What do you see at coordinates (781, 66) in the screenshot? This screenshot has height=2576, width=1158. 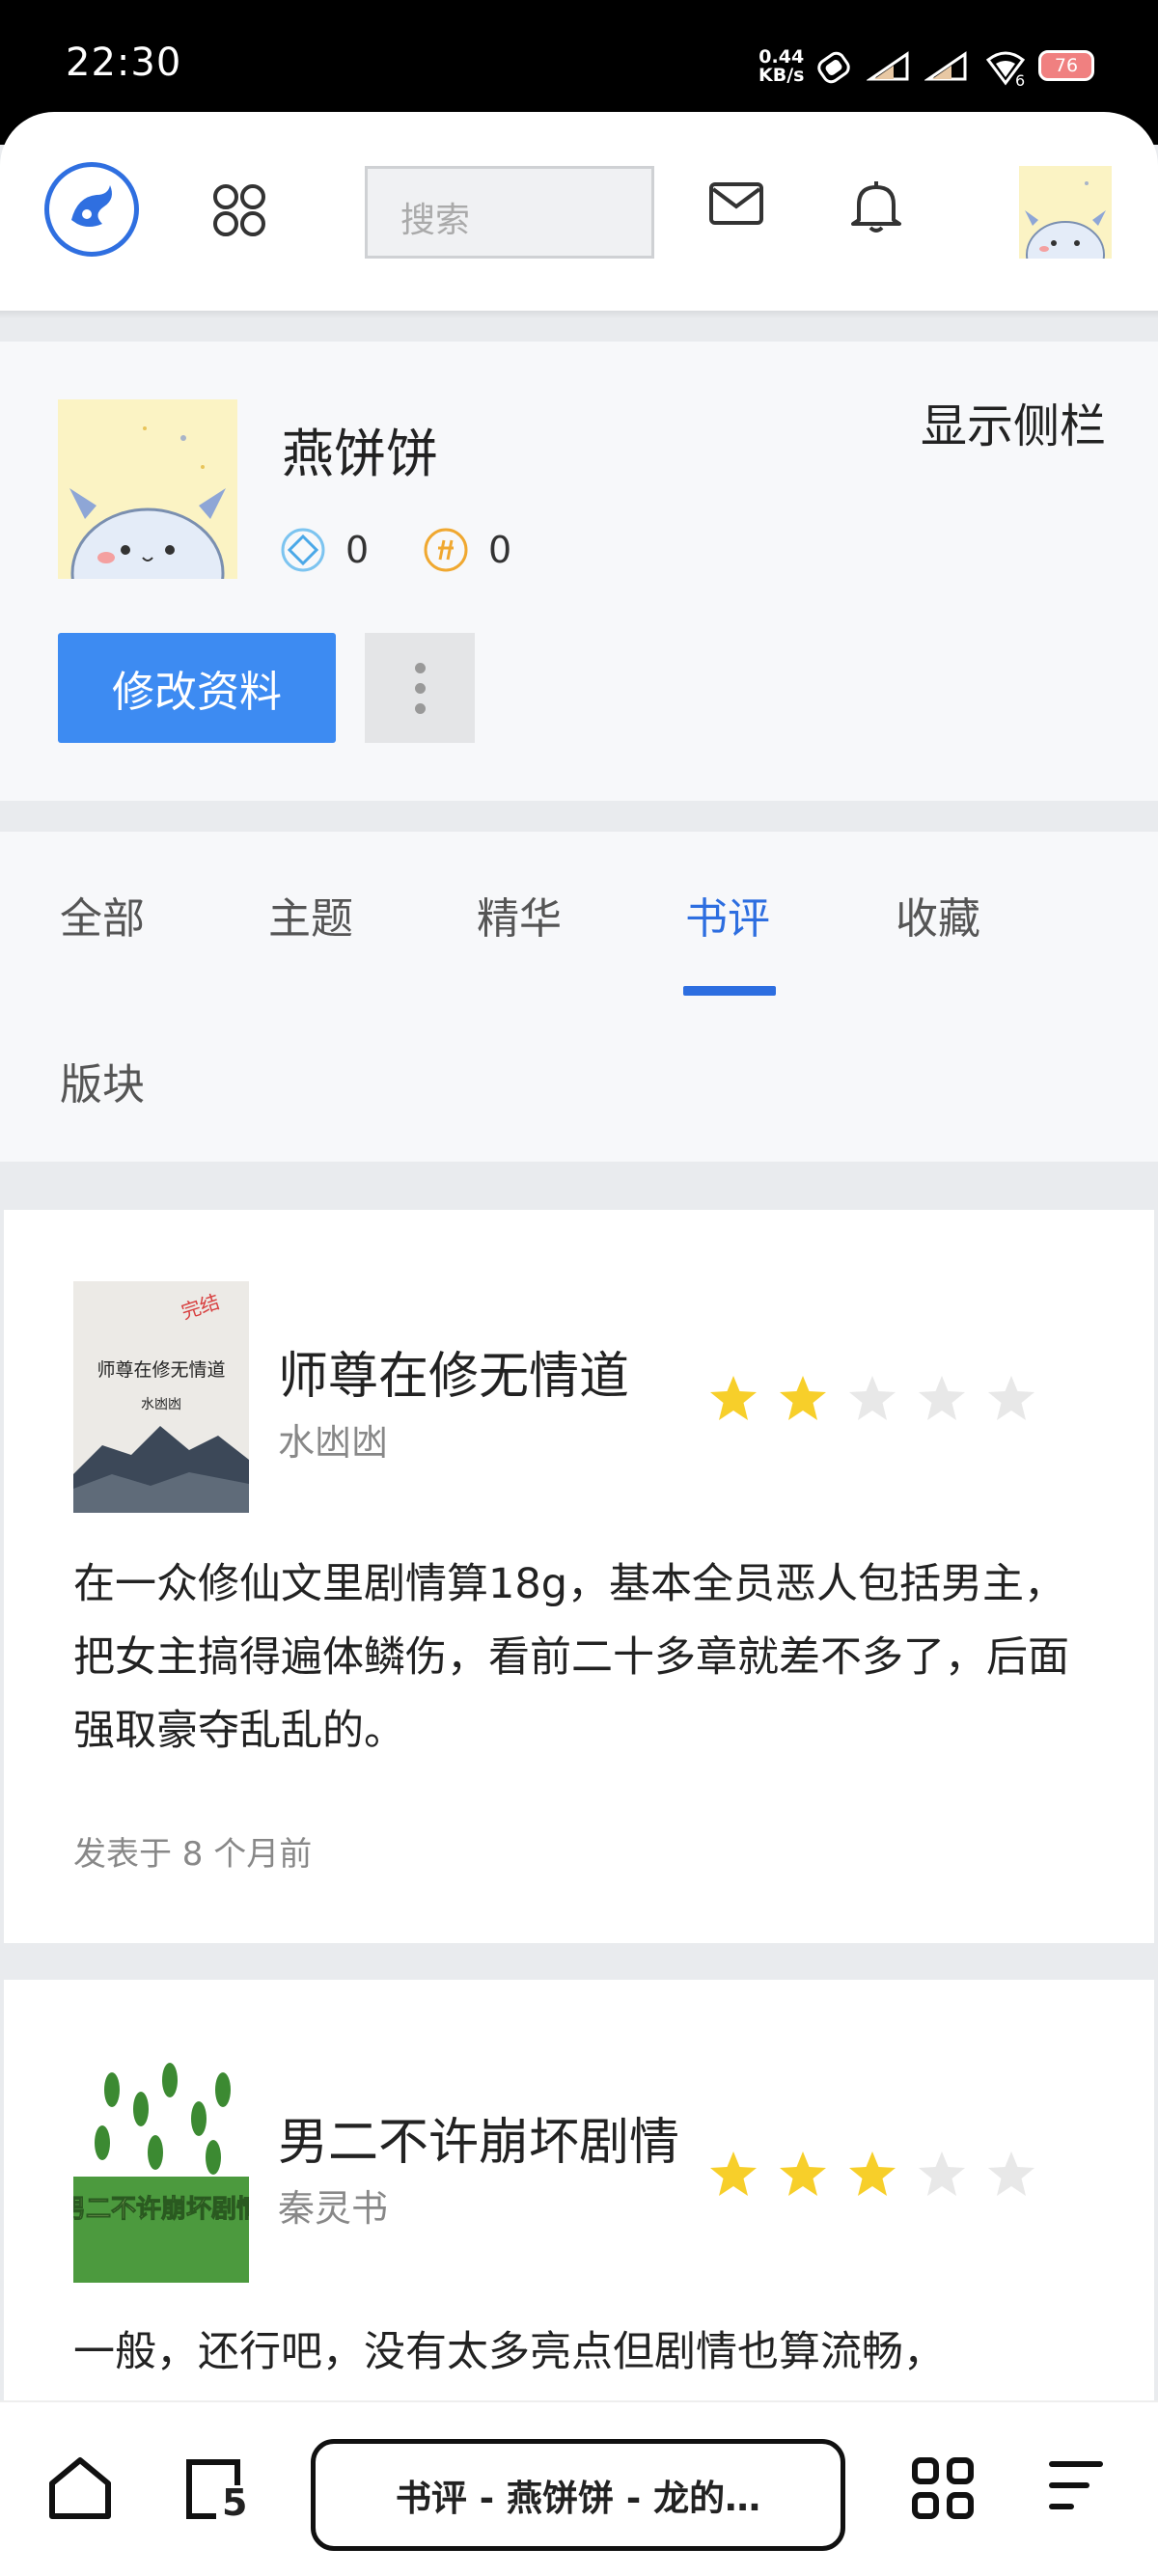 I see `net-speed: 0.44 KB/s` at bounding box center [781, 66].